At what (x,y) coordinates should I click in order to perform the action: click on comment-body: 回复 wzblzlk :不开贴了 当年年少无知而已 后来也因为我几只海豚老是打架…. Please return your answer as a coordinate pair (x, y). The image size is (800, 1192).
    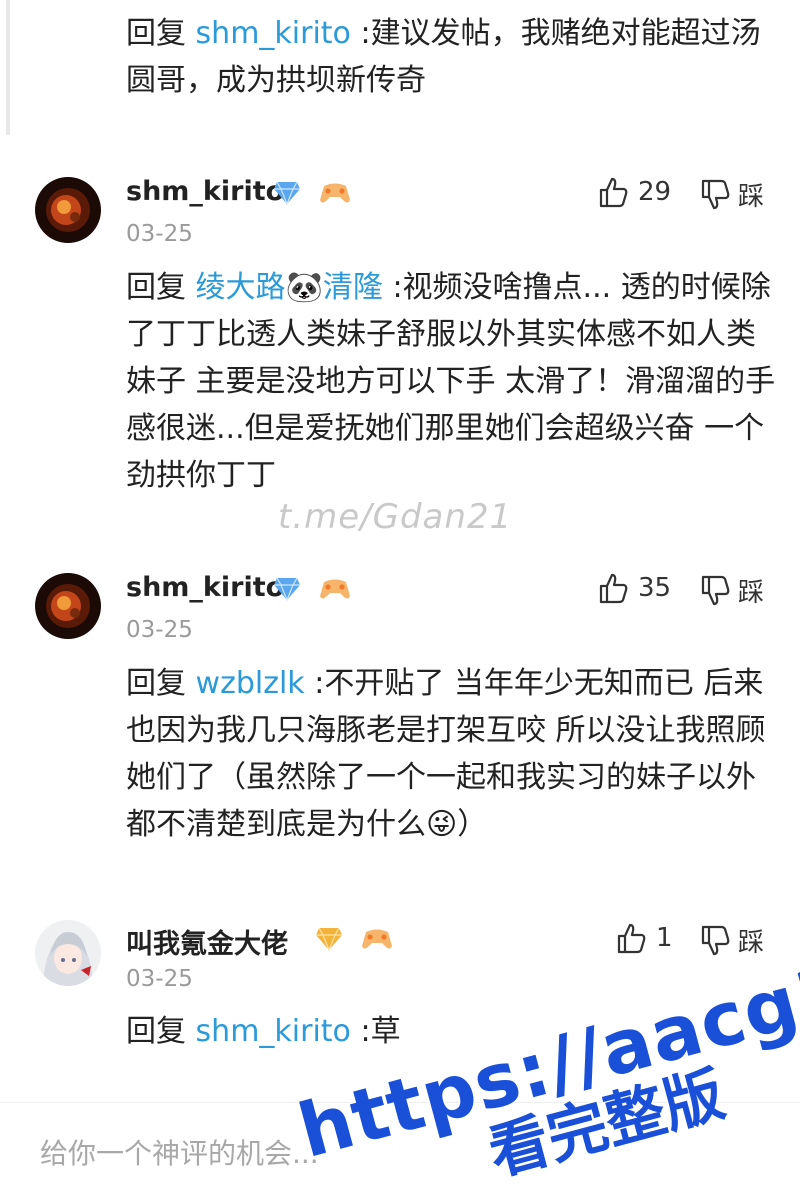
    Looking at the image, I should click on (451, 754).